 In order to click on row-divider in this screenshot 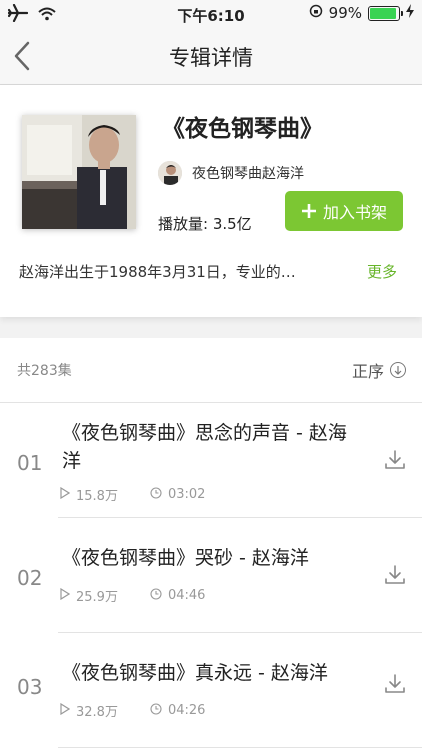, I will do `click(240, 747)`.